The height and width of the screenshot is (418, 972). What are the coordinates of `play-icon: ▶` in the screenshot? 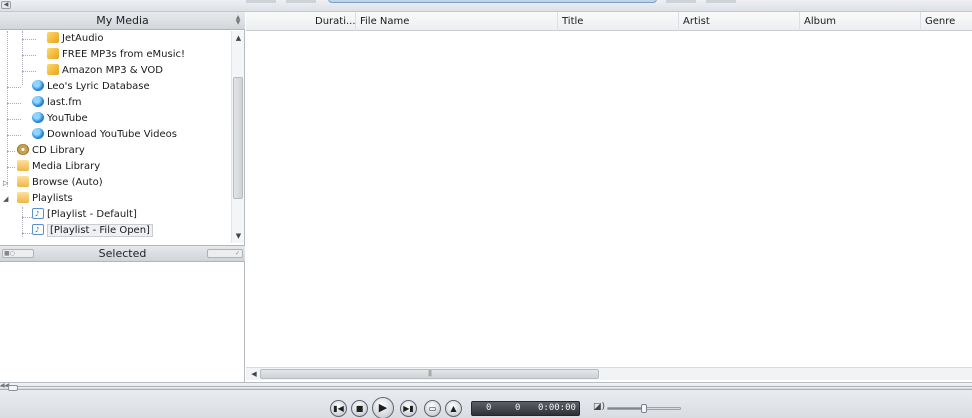 It's located at (383, 407).